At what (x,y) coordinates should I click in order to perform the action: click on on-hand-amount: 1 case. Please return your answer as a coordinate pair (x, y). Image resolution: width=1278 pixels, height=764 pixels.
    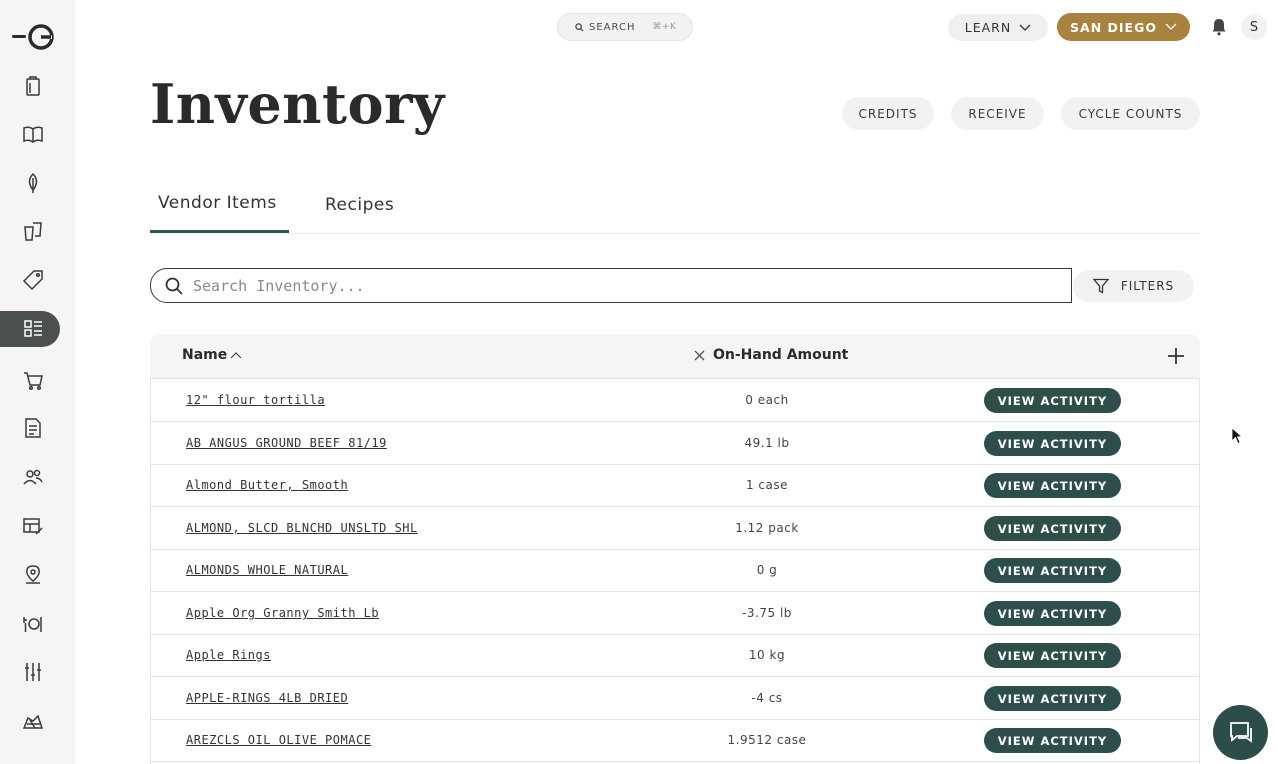
    Looking at the image, I should click on (767, 485).